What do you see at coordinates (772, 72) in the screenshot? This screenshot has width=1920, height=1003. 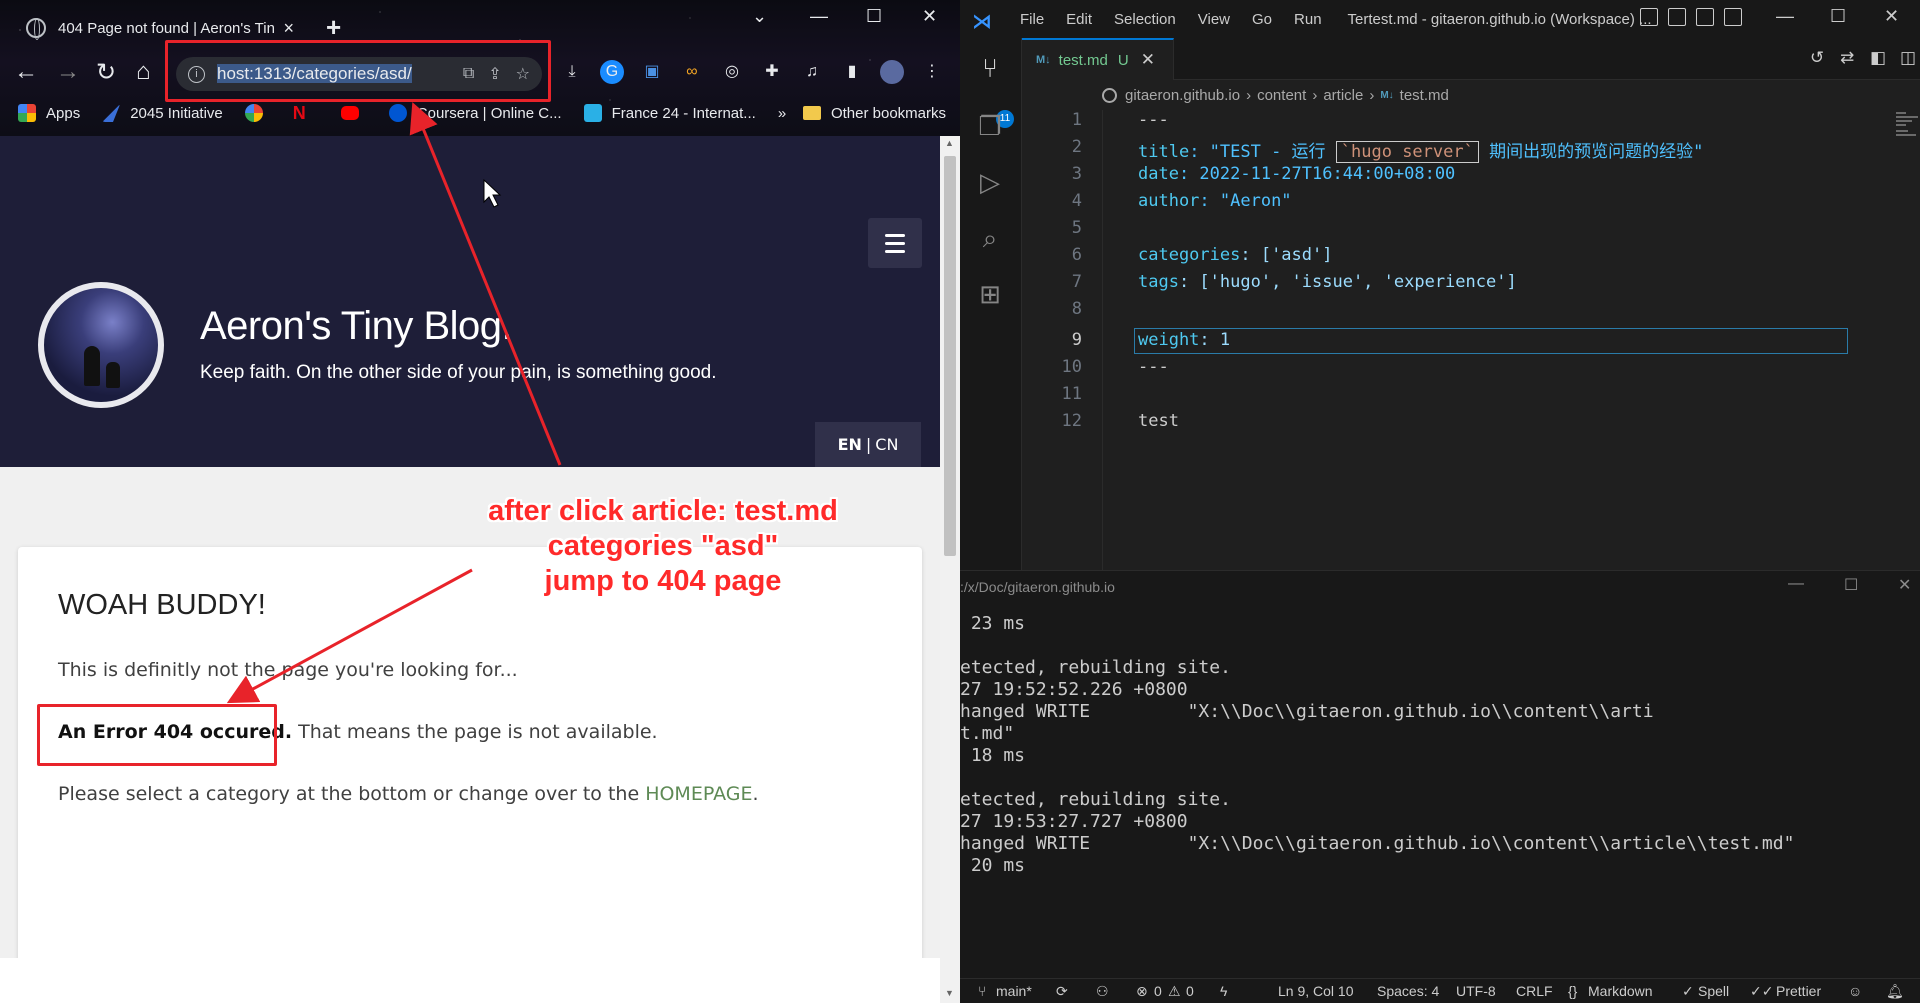 I see `puzzle-icon: ✚` at bounding box center [772, 72].